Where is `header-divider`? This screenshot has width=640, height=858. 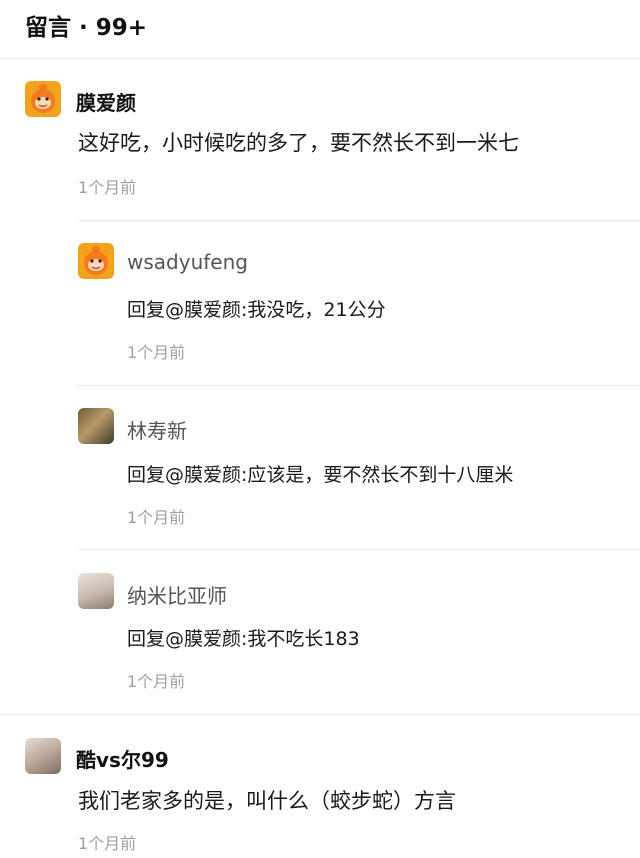
header-divider is located at coordinates (320, 58).